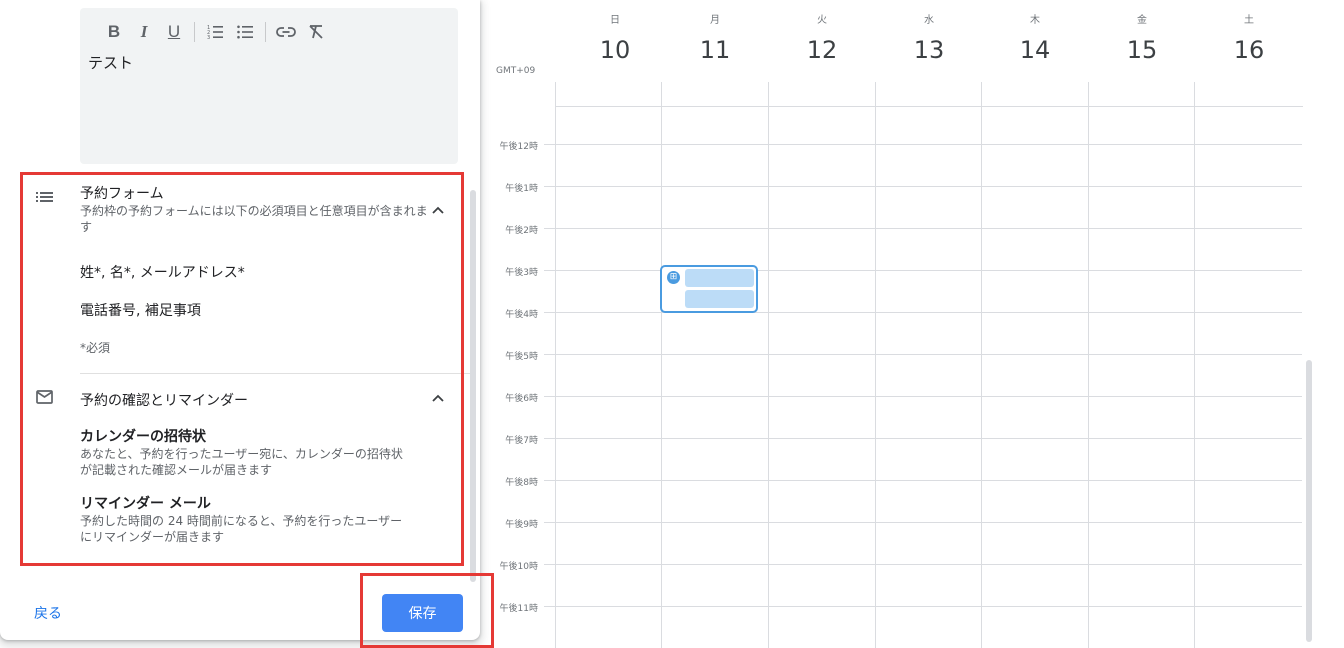 The width and height of the screenshot is (1344, 648). What do you see at coordinates (245, 32) in the screenshot?
I see `bulleted-list-icon` at bounding box center [245, 32].